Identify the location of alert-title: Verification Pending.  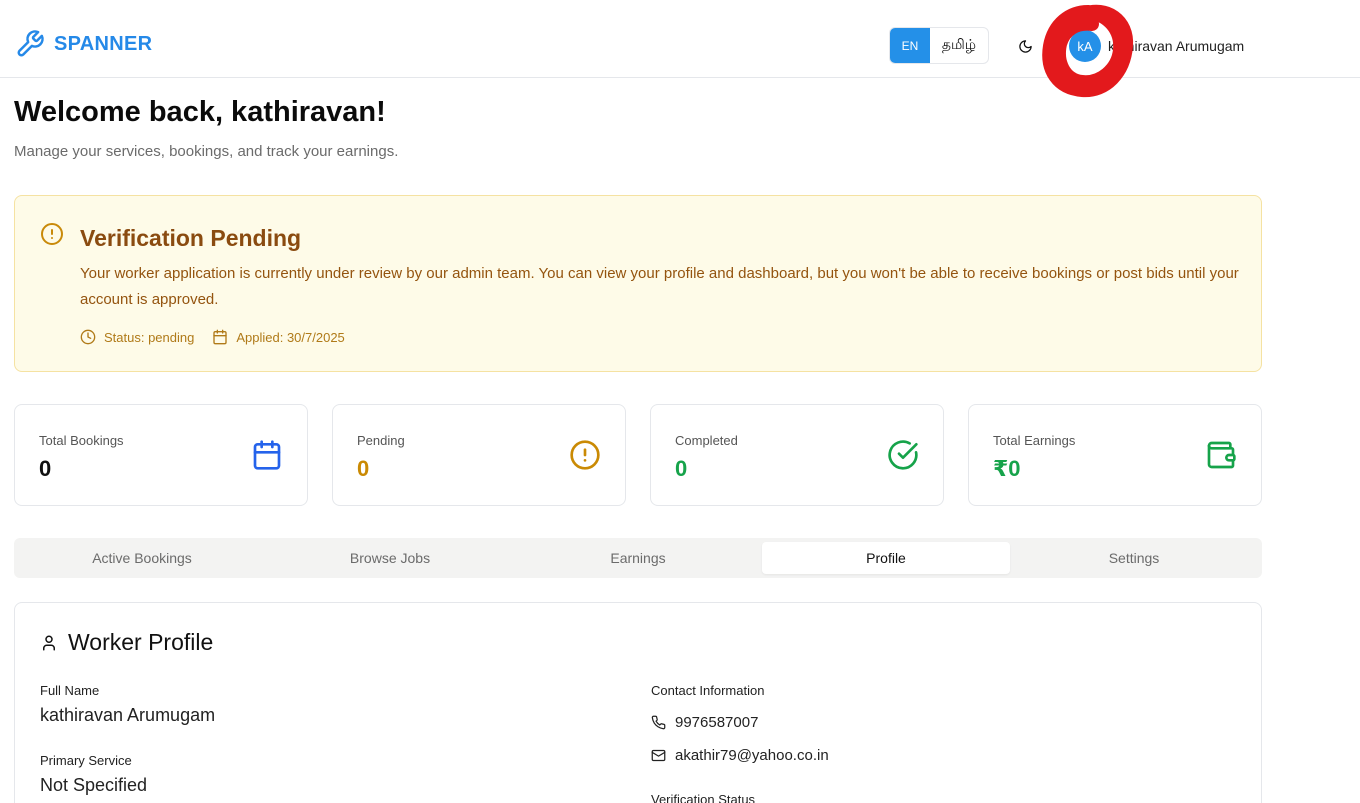
(191, 238).